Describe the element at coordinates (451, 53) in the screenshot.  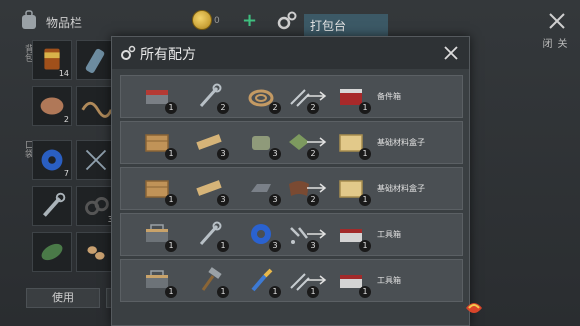
I see `close-dialog-icon` at that location.